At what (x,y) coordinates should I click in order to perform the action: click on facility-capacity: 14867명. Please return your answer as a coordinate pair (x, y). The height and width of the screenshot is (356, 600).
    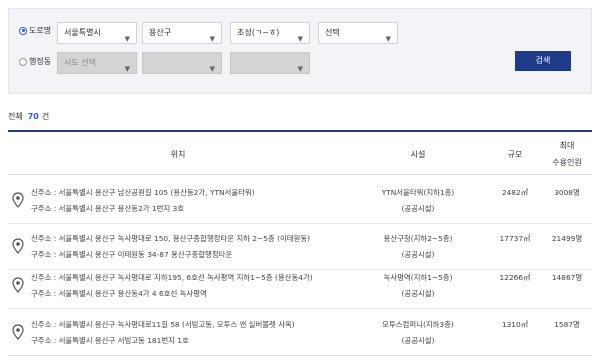
    Looking at the image, I should click on (567, 277).